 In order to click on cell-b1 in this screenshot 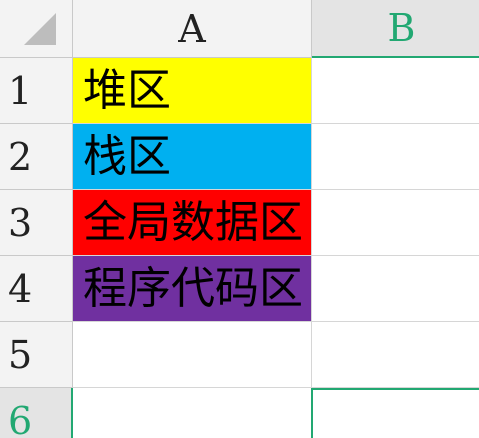, I will do `click(395, 91)`.